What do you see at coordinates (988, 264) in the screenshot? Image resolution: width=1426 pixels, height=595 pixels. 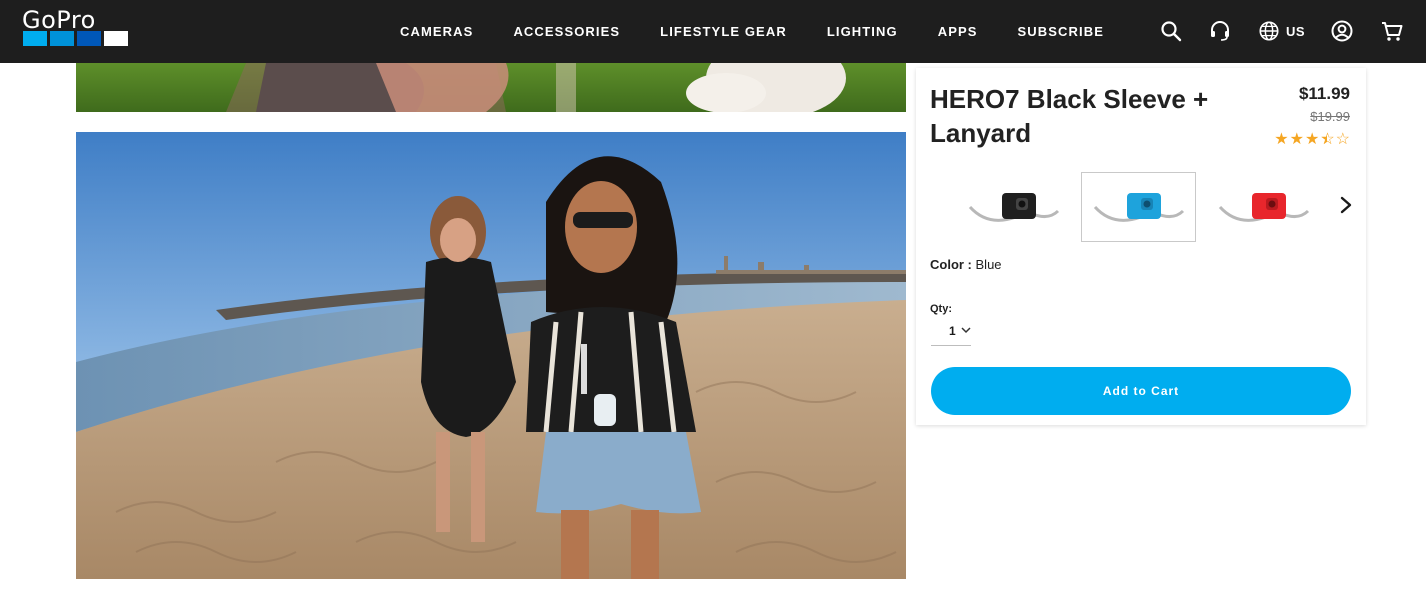 I see `color-value: Blue` at bounding box center [988, 264].